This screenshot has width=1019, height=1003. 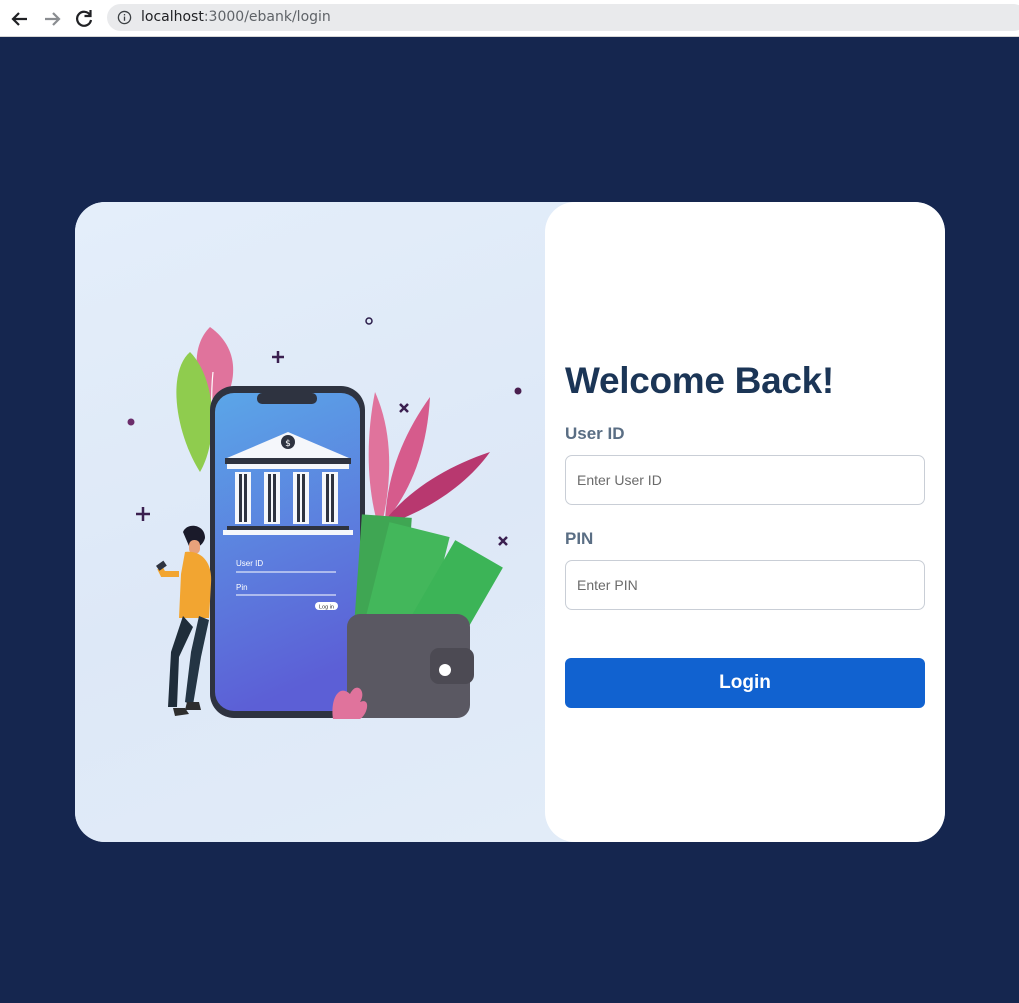 What do you see at coordinates (84, 19) in the screenshot?
I see `reload-icon` at bounding box center [84, 19].